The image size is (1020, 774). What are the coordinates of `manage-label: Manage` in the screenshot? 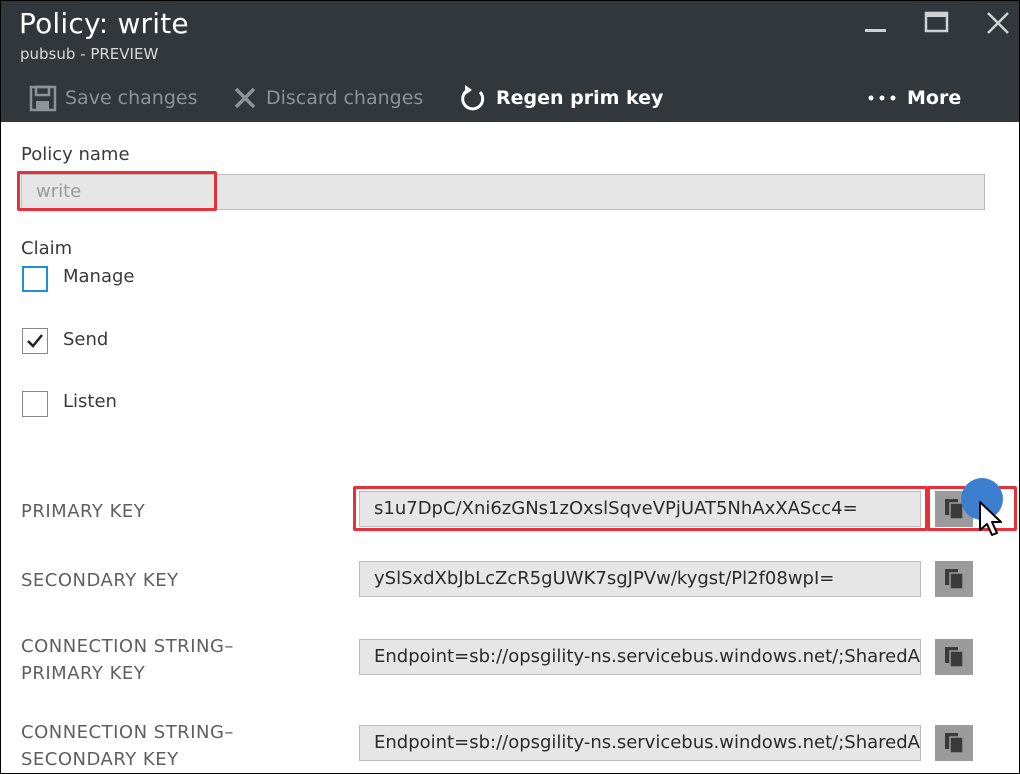 It's located at (99, 276).